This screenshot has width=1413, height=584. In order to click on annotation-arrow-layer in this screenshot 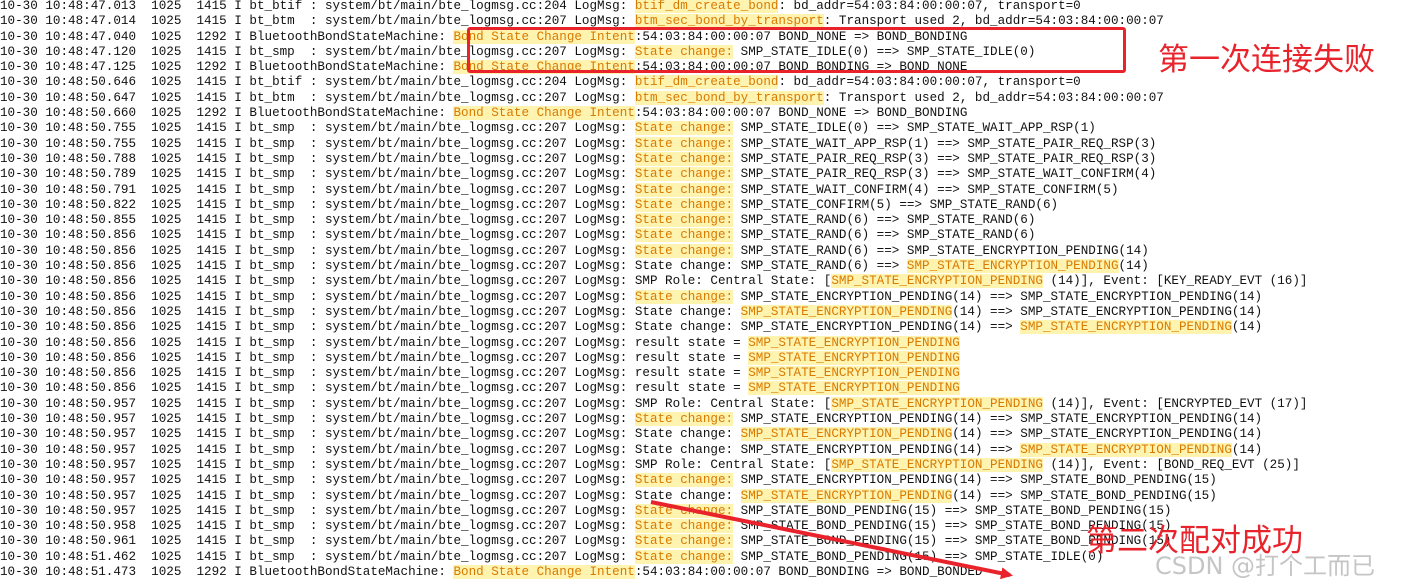, I will do `click(831, 540)`.